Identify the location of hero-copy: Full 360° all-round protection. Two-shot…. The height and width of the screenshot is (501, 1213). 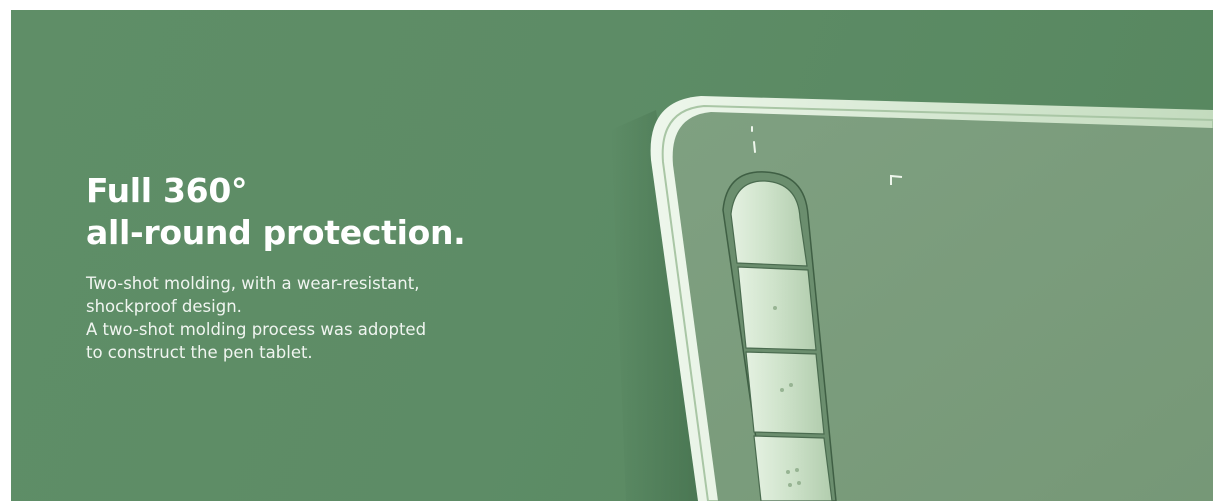
(301, 267).